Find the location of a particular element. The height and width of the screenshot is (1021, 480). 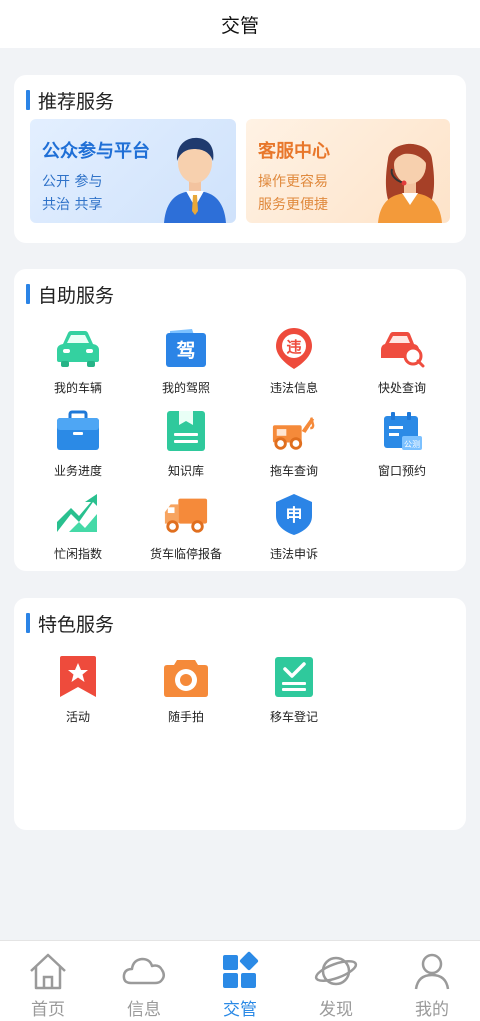

license-icon: 驾 is located at coordinates (186, 348).